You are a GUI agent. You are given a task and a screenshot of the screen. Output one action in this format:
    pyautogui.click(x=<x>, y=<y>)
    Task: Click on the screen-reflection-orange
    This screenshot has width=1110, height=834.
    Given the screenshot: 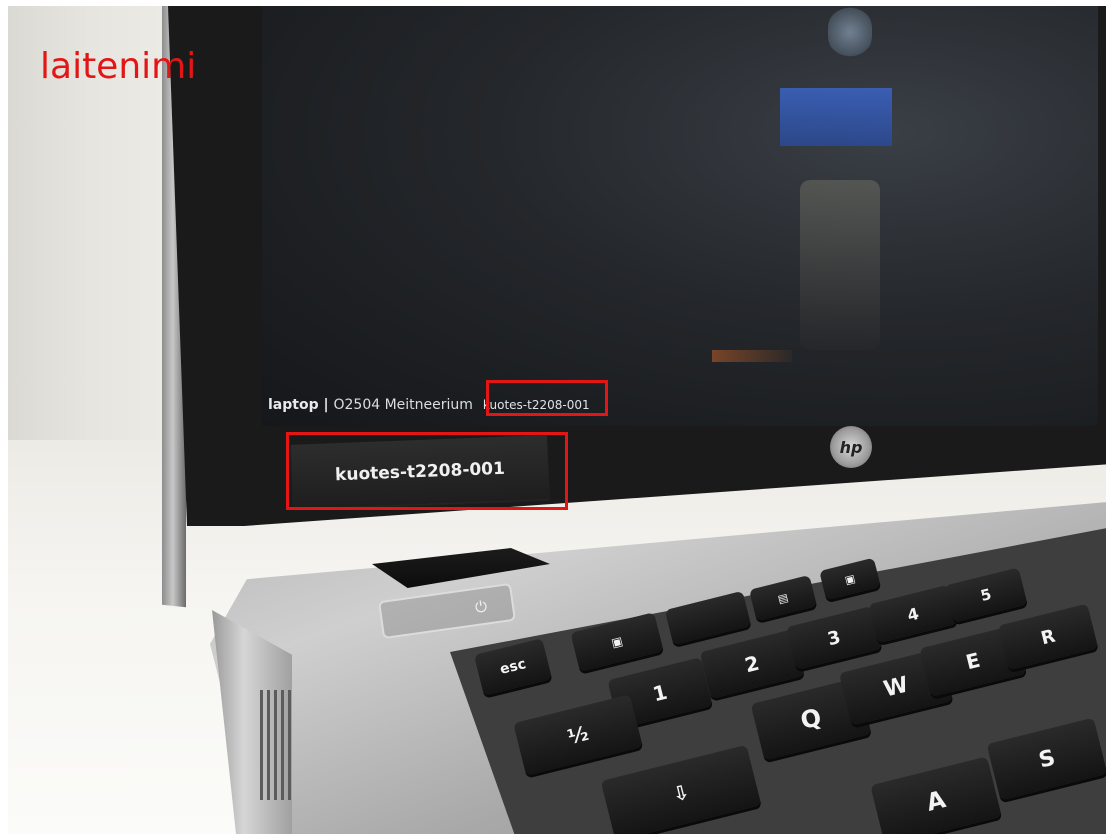 What is the action you would take?
    pyautogui.click(x=752, y=356)
    